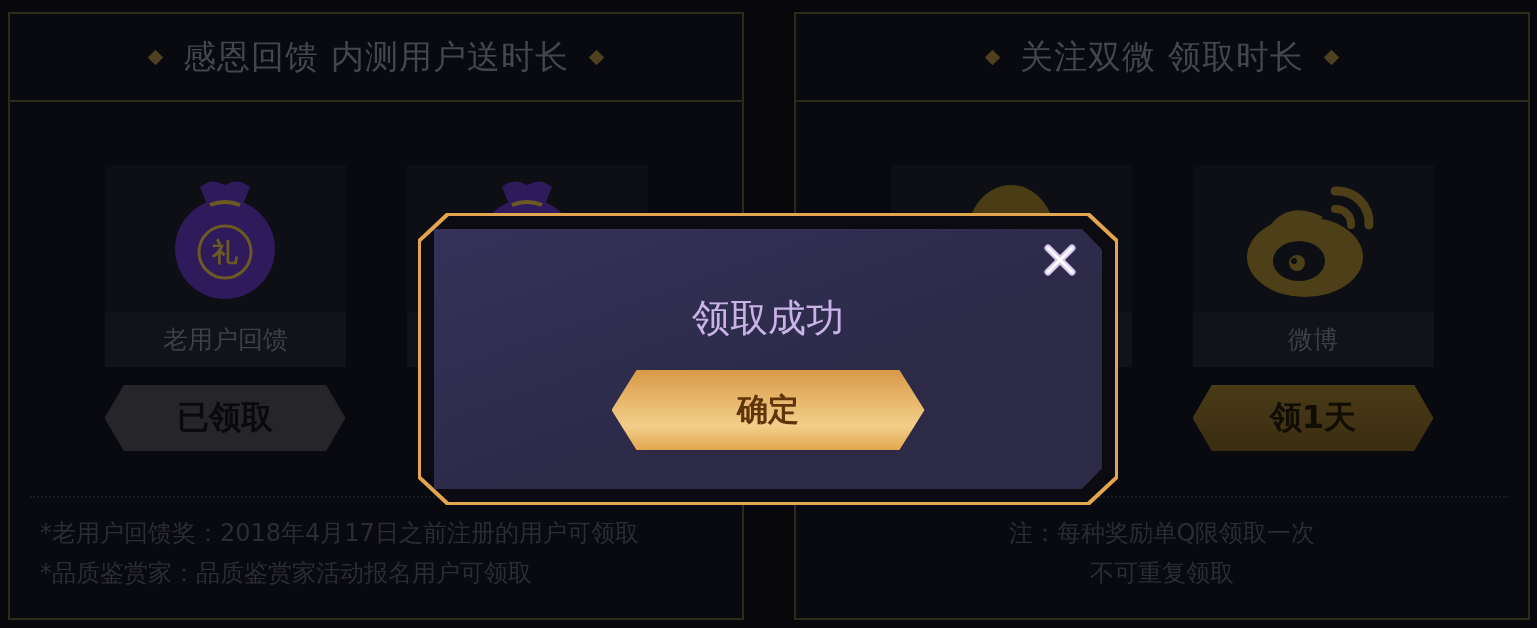 Image resolution: width=1537 pixels, height=628 pixels. I want to click on panel-title: 关注双微 领取时长, so click(1162, 56).